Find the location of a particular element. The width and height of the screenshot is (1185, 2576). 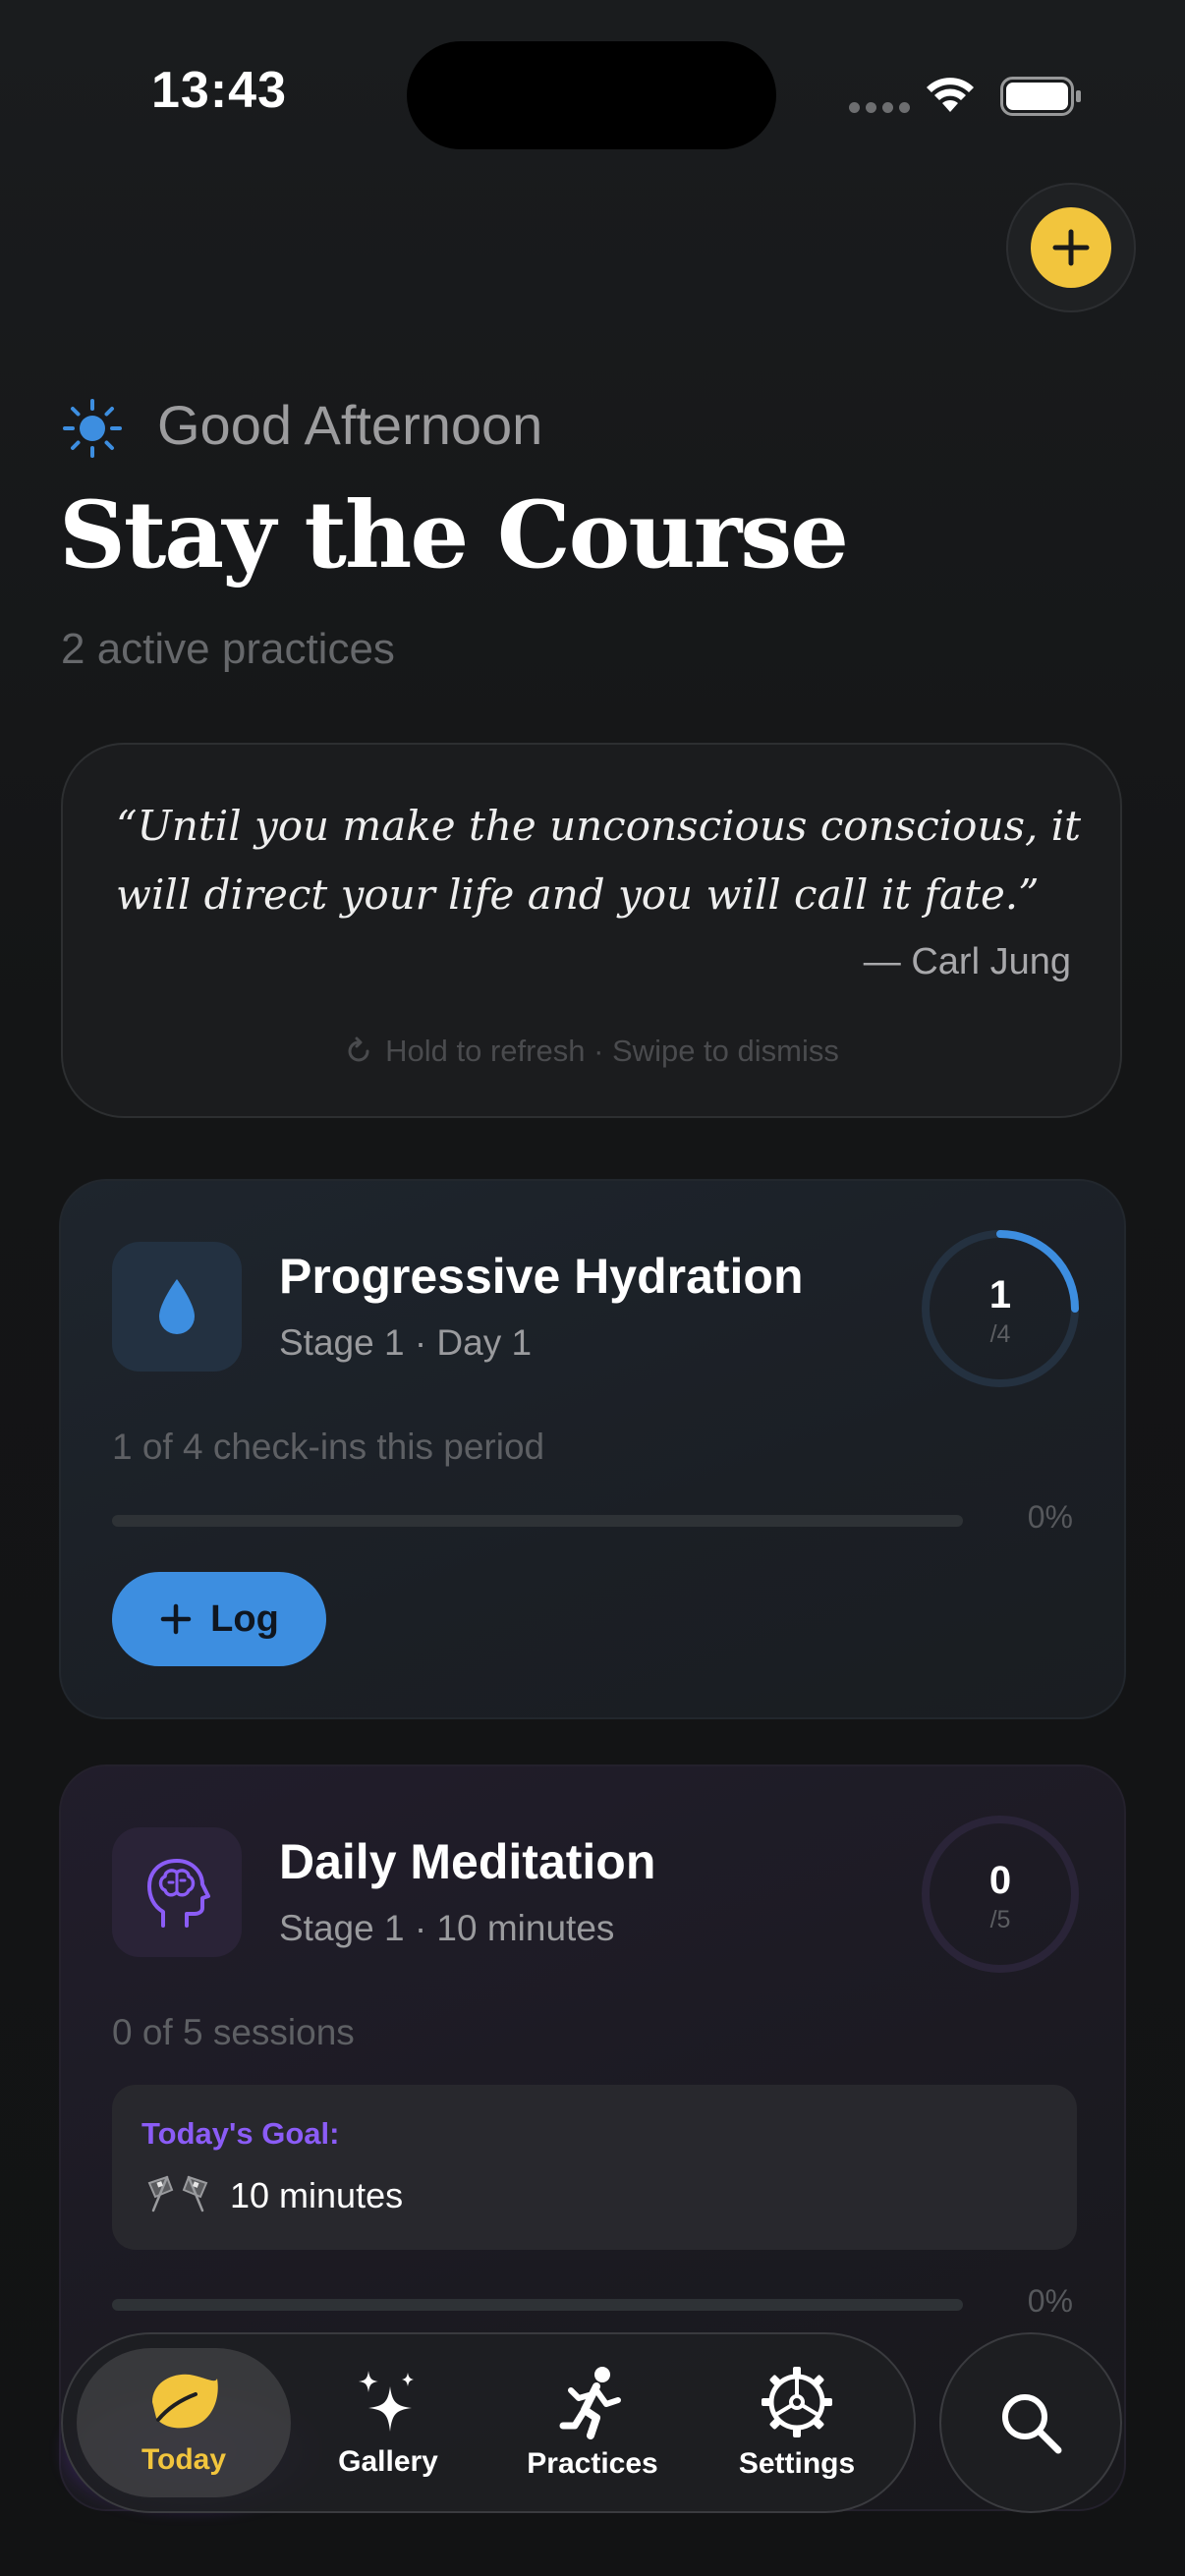

battery-icon is located at coordinates (1041, 99).